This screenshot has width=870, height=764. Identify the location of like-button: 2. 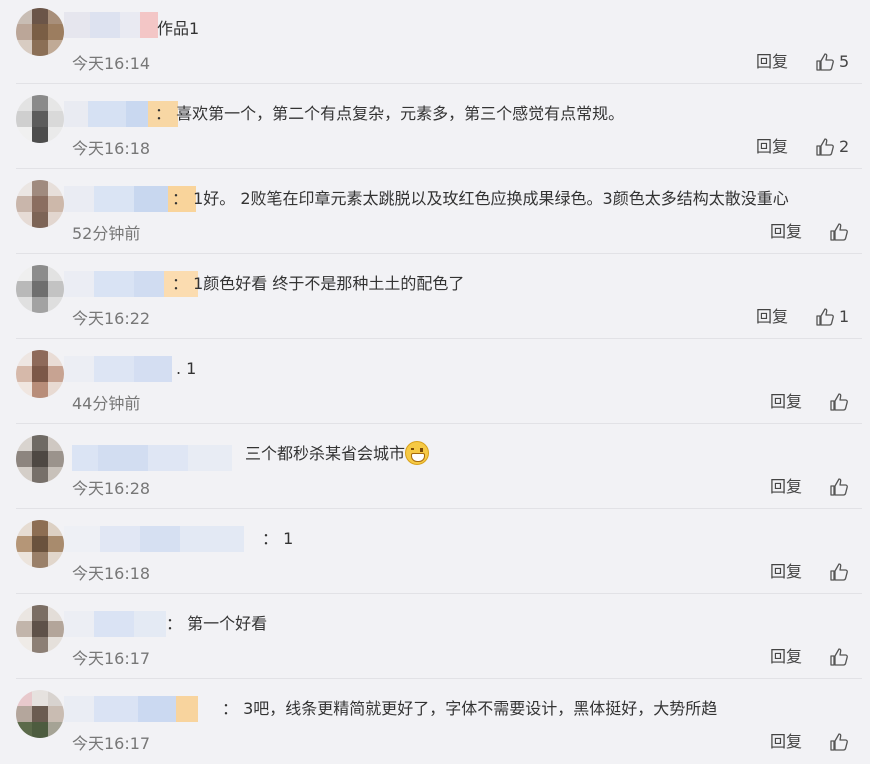
(832, 147).